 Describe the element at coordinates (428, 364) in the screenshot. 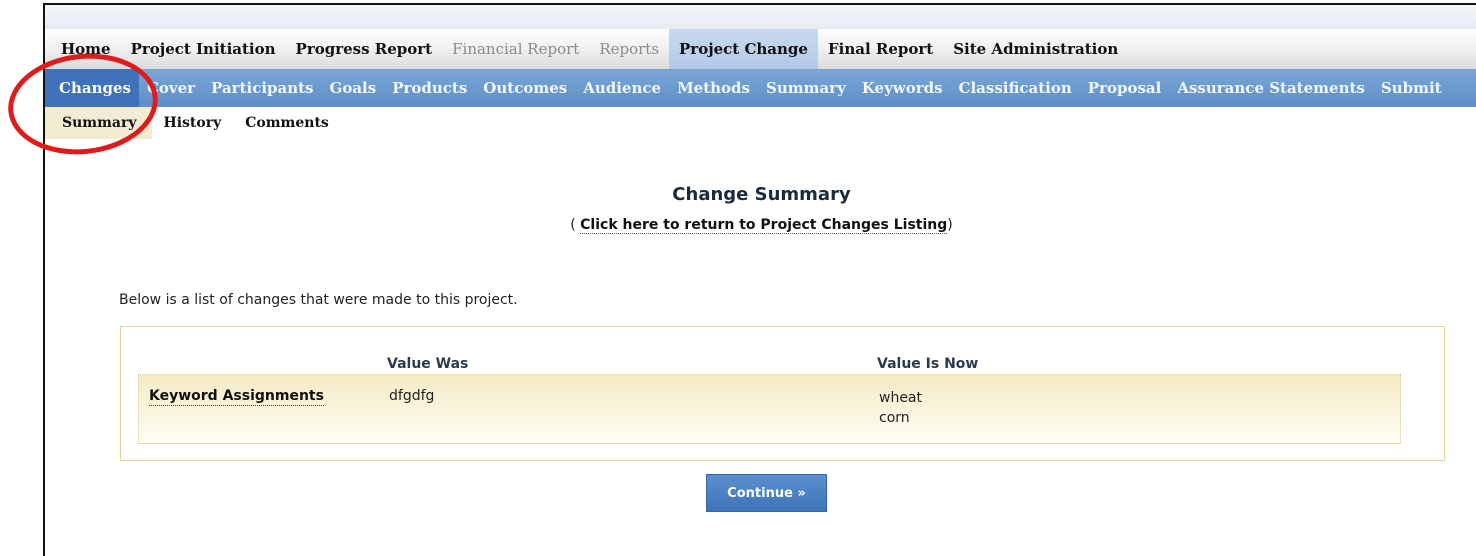

I see `column-header-was: Value Was` at that location.